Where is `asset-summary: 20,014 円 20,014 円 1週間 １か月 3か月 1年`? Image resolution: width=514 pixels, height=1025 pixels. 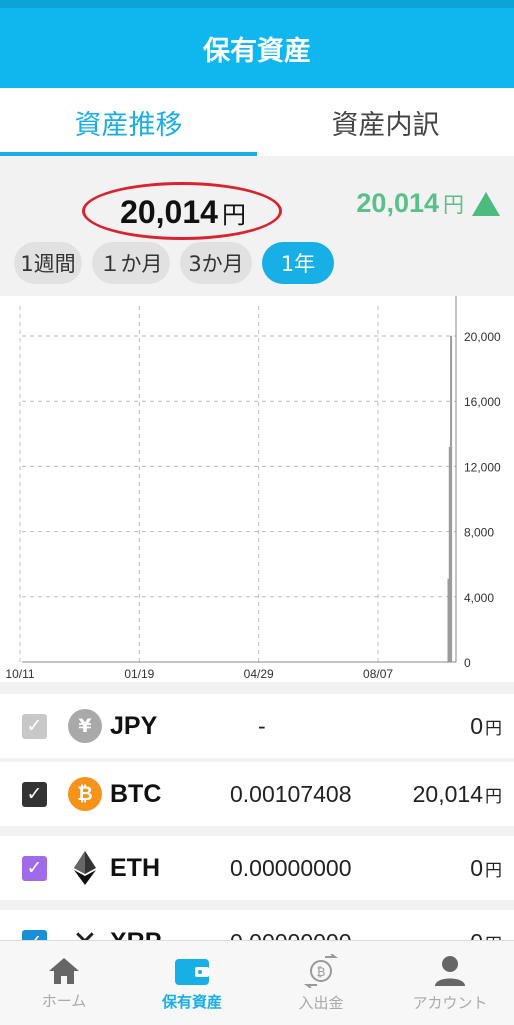 asset-summary: 20,014 円 20,014 円 1週間 １か月 3か月 1年 is located at coordinates (257, 226).